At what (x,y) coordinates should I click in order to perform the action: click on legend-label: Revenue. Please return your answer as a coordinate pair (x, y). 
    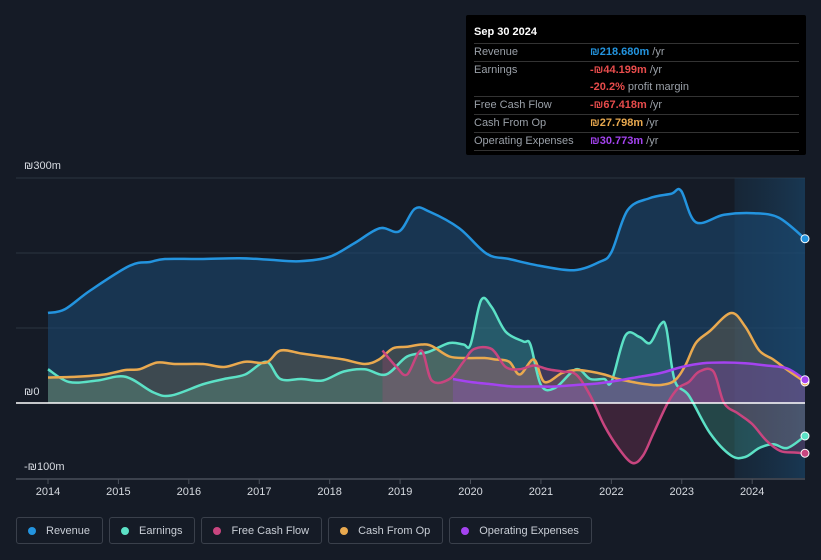
    Looking at the image, I should click on (68, 530).